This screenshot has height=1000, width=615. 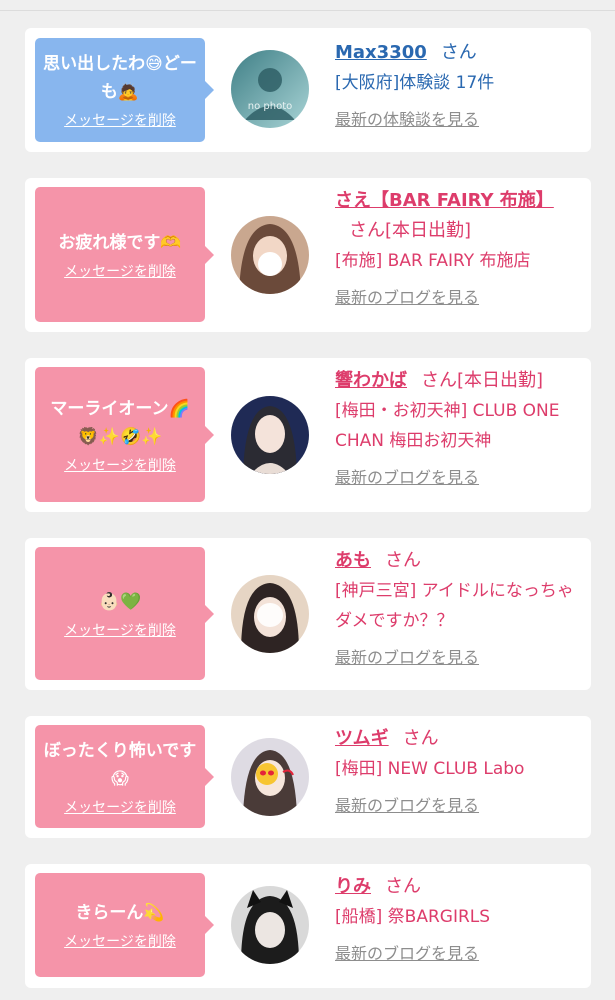 What do you see at coordinates (120, 601) in the screenshot?
I see `message-text: 👶🏻💚` at bounding box center [120, 601].